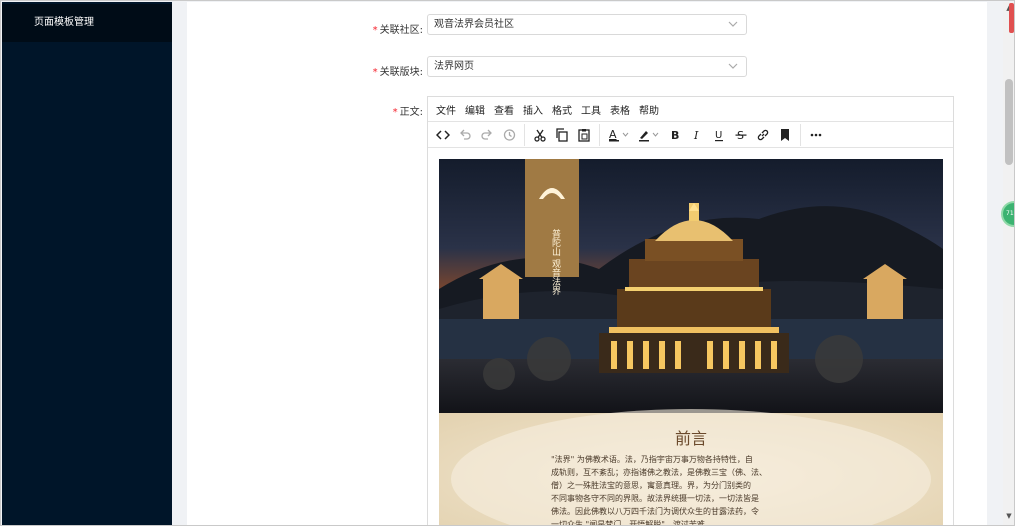  Describe the element at coordinates (533, 109) in the screenshot. I see `menu-insert: 插入` at that location.